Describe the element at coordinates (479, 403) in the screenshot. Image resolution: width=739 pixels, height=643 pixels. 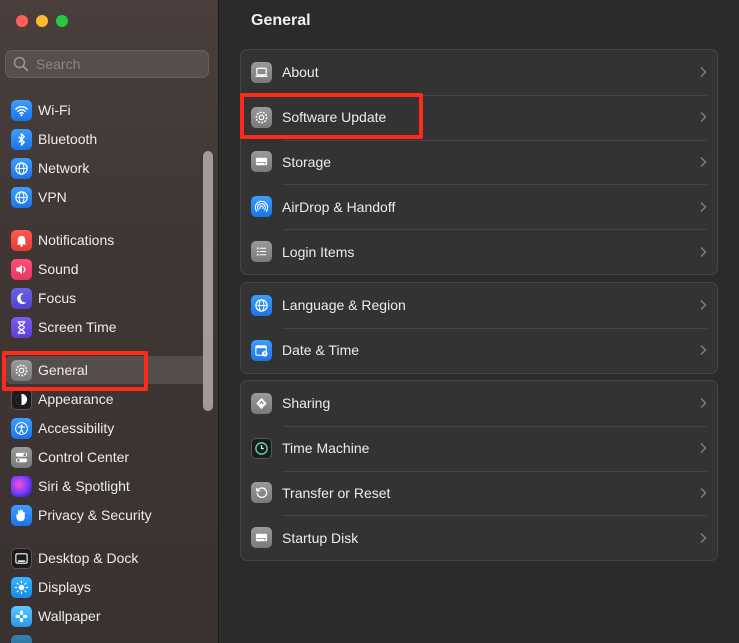
I see `row-sharing: Sharing` at that location.